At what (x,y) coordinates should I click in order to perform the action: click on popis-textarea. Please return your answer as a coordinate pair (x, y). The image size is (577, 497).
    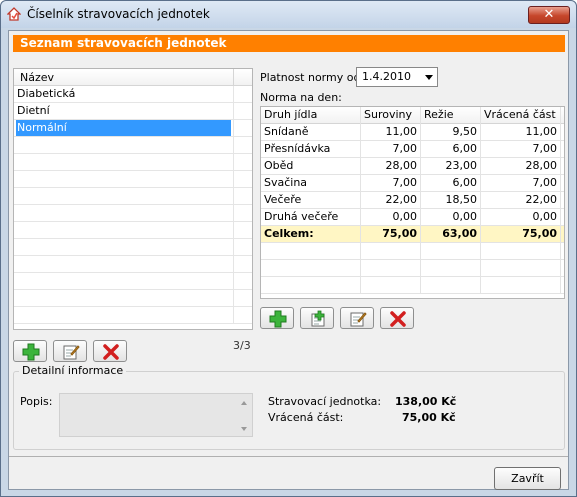
    Looking at the image, I should click on (156, 415).